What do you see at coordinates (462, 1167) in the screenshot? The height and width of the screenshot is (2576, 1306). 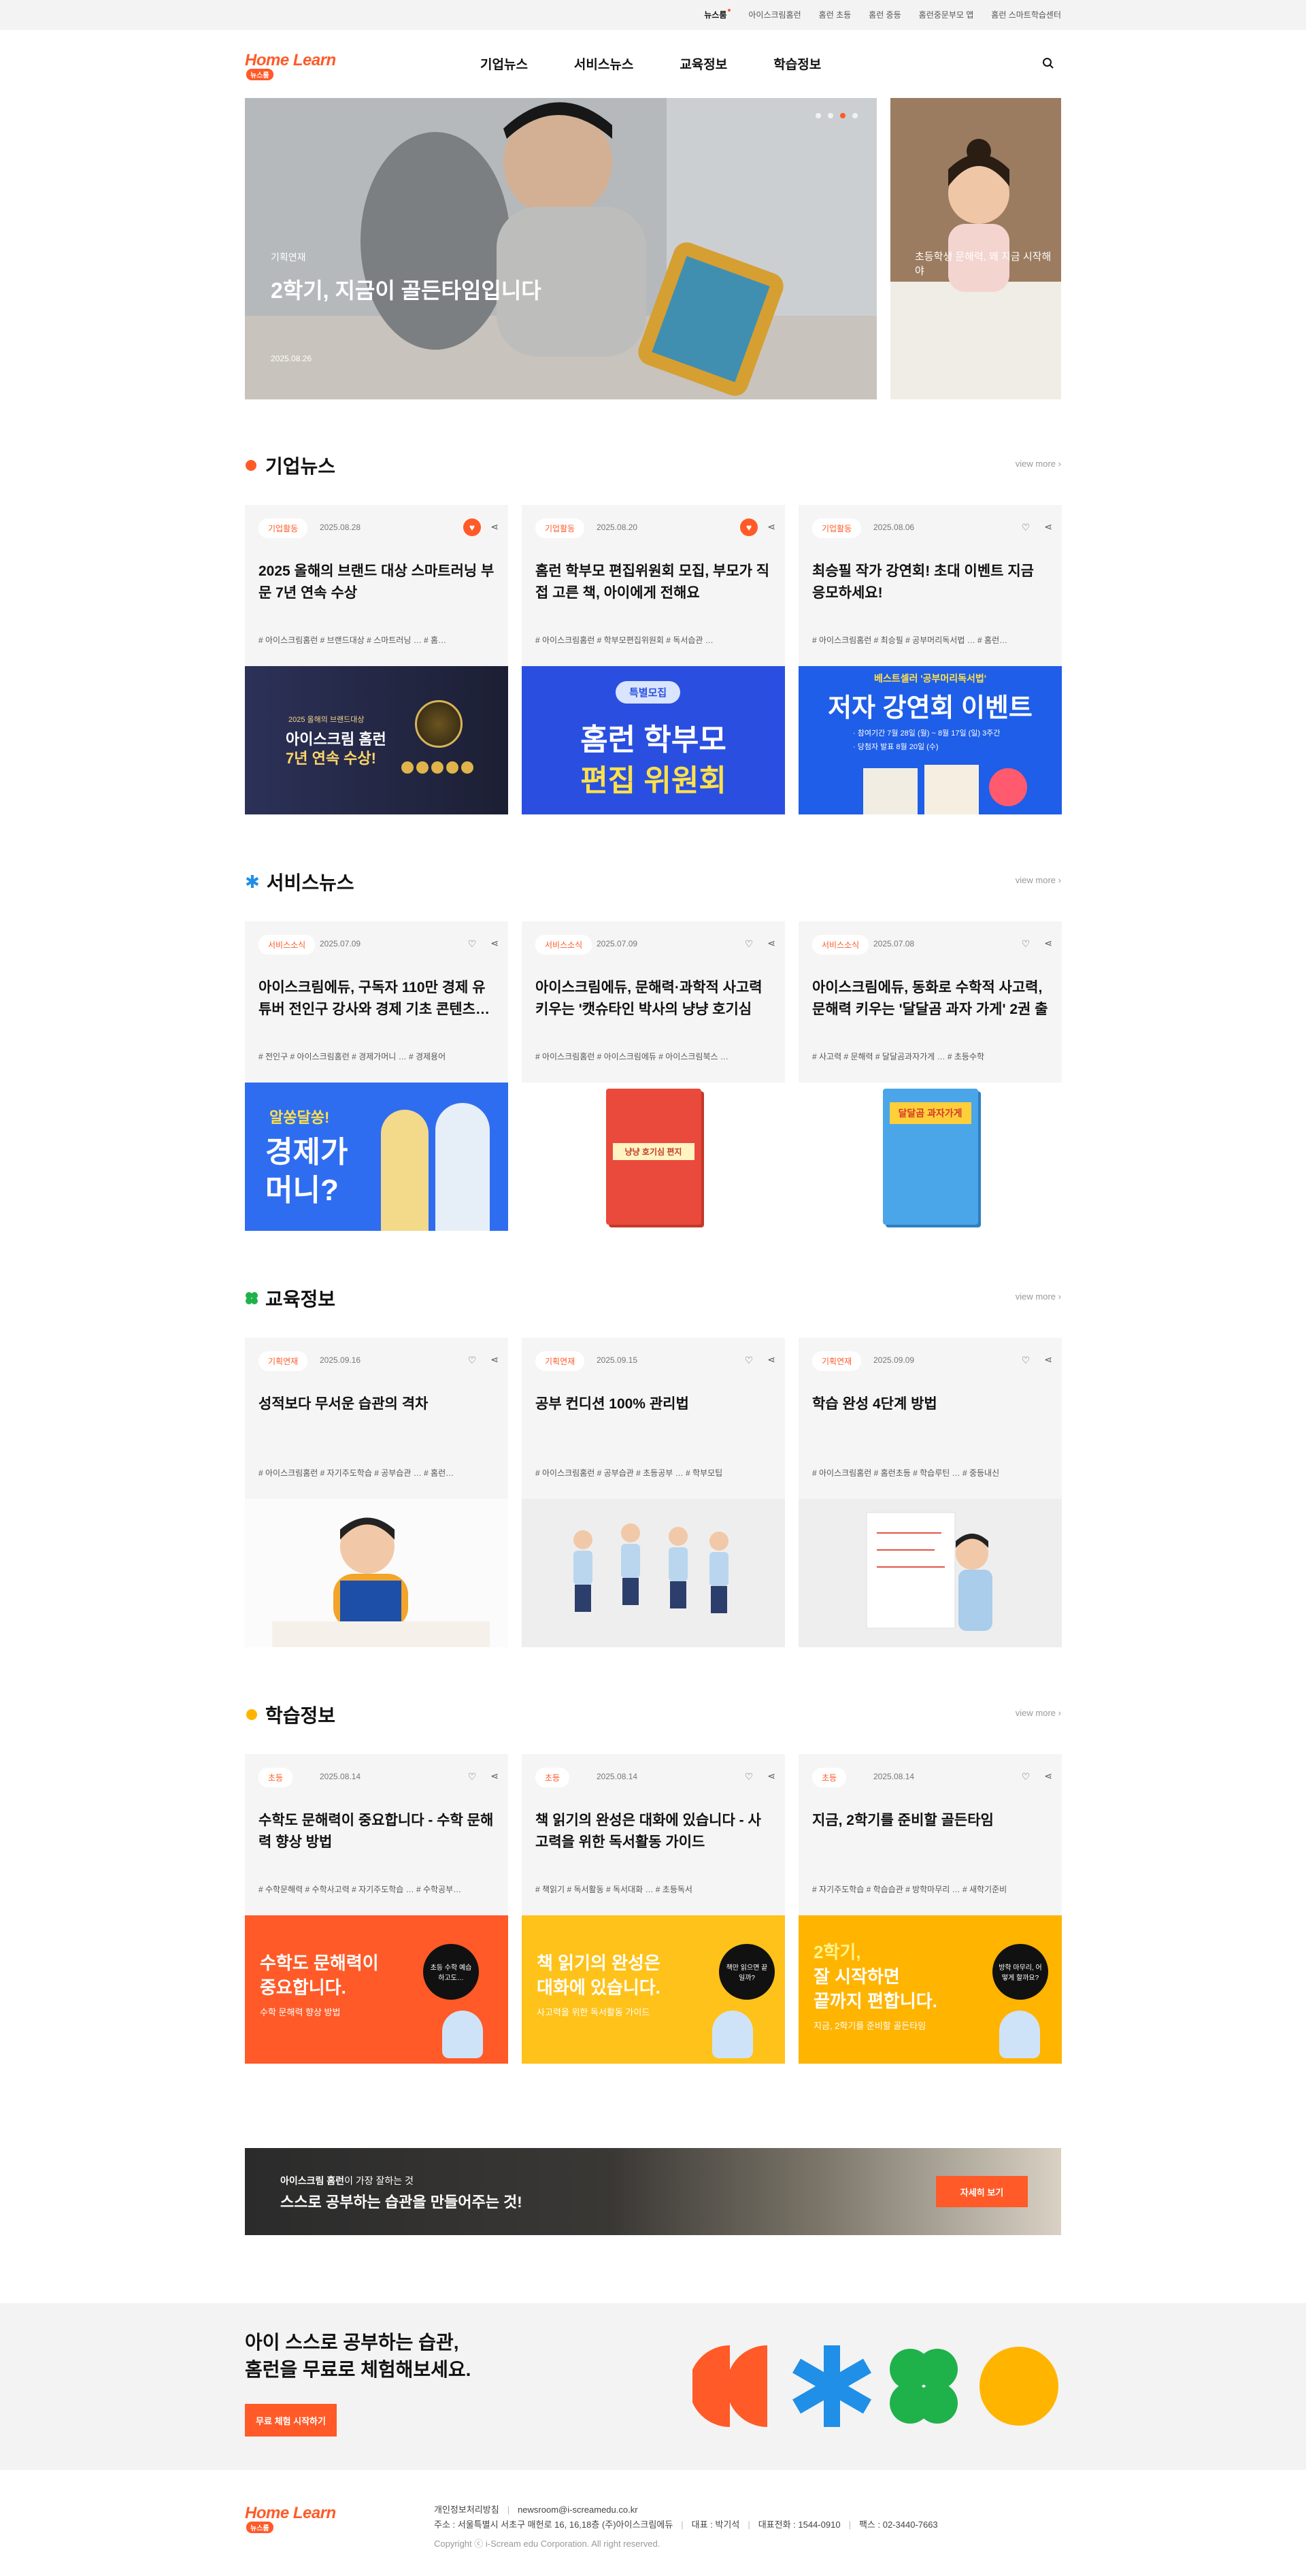 I see `person-image` at bounding box center [462, 1167].